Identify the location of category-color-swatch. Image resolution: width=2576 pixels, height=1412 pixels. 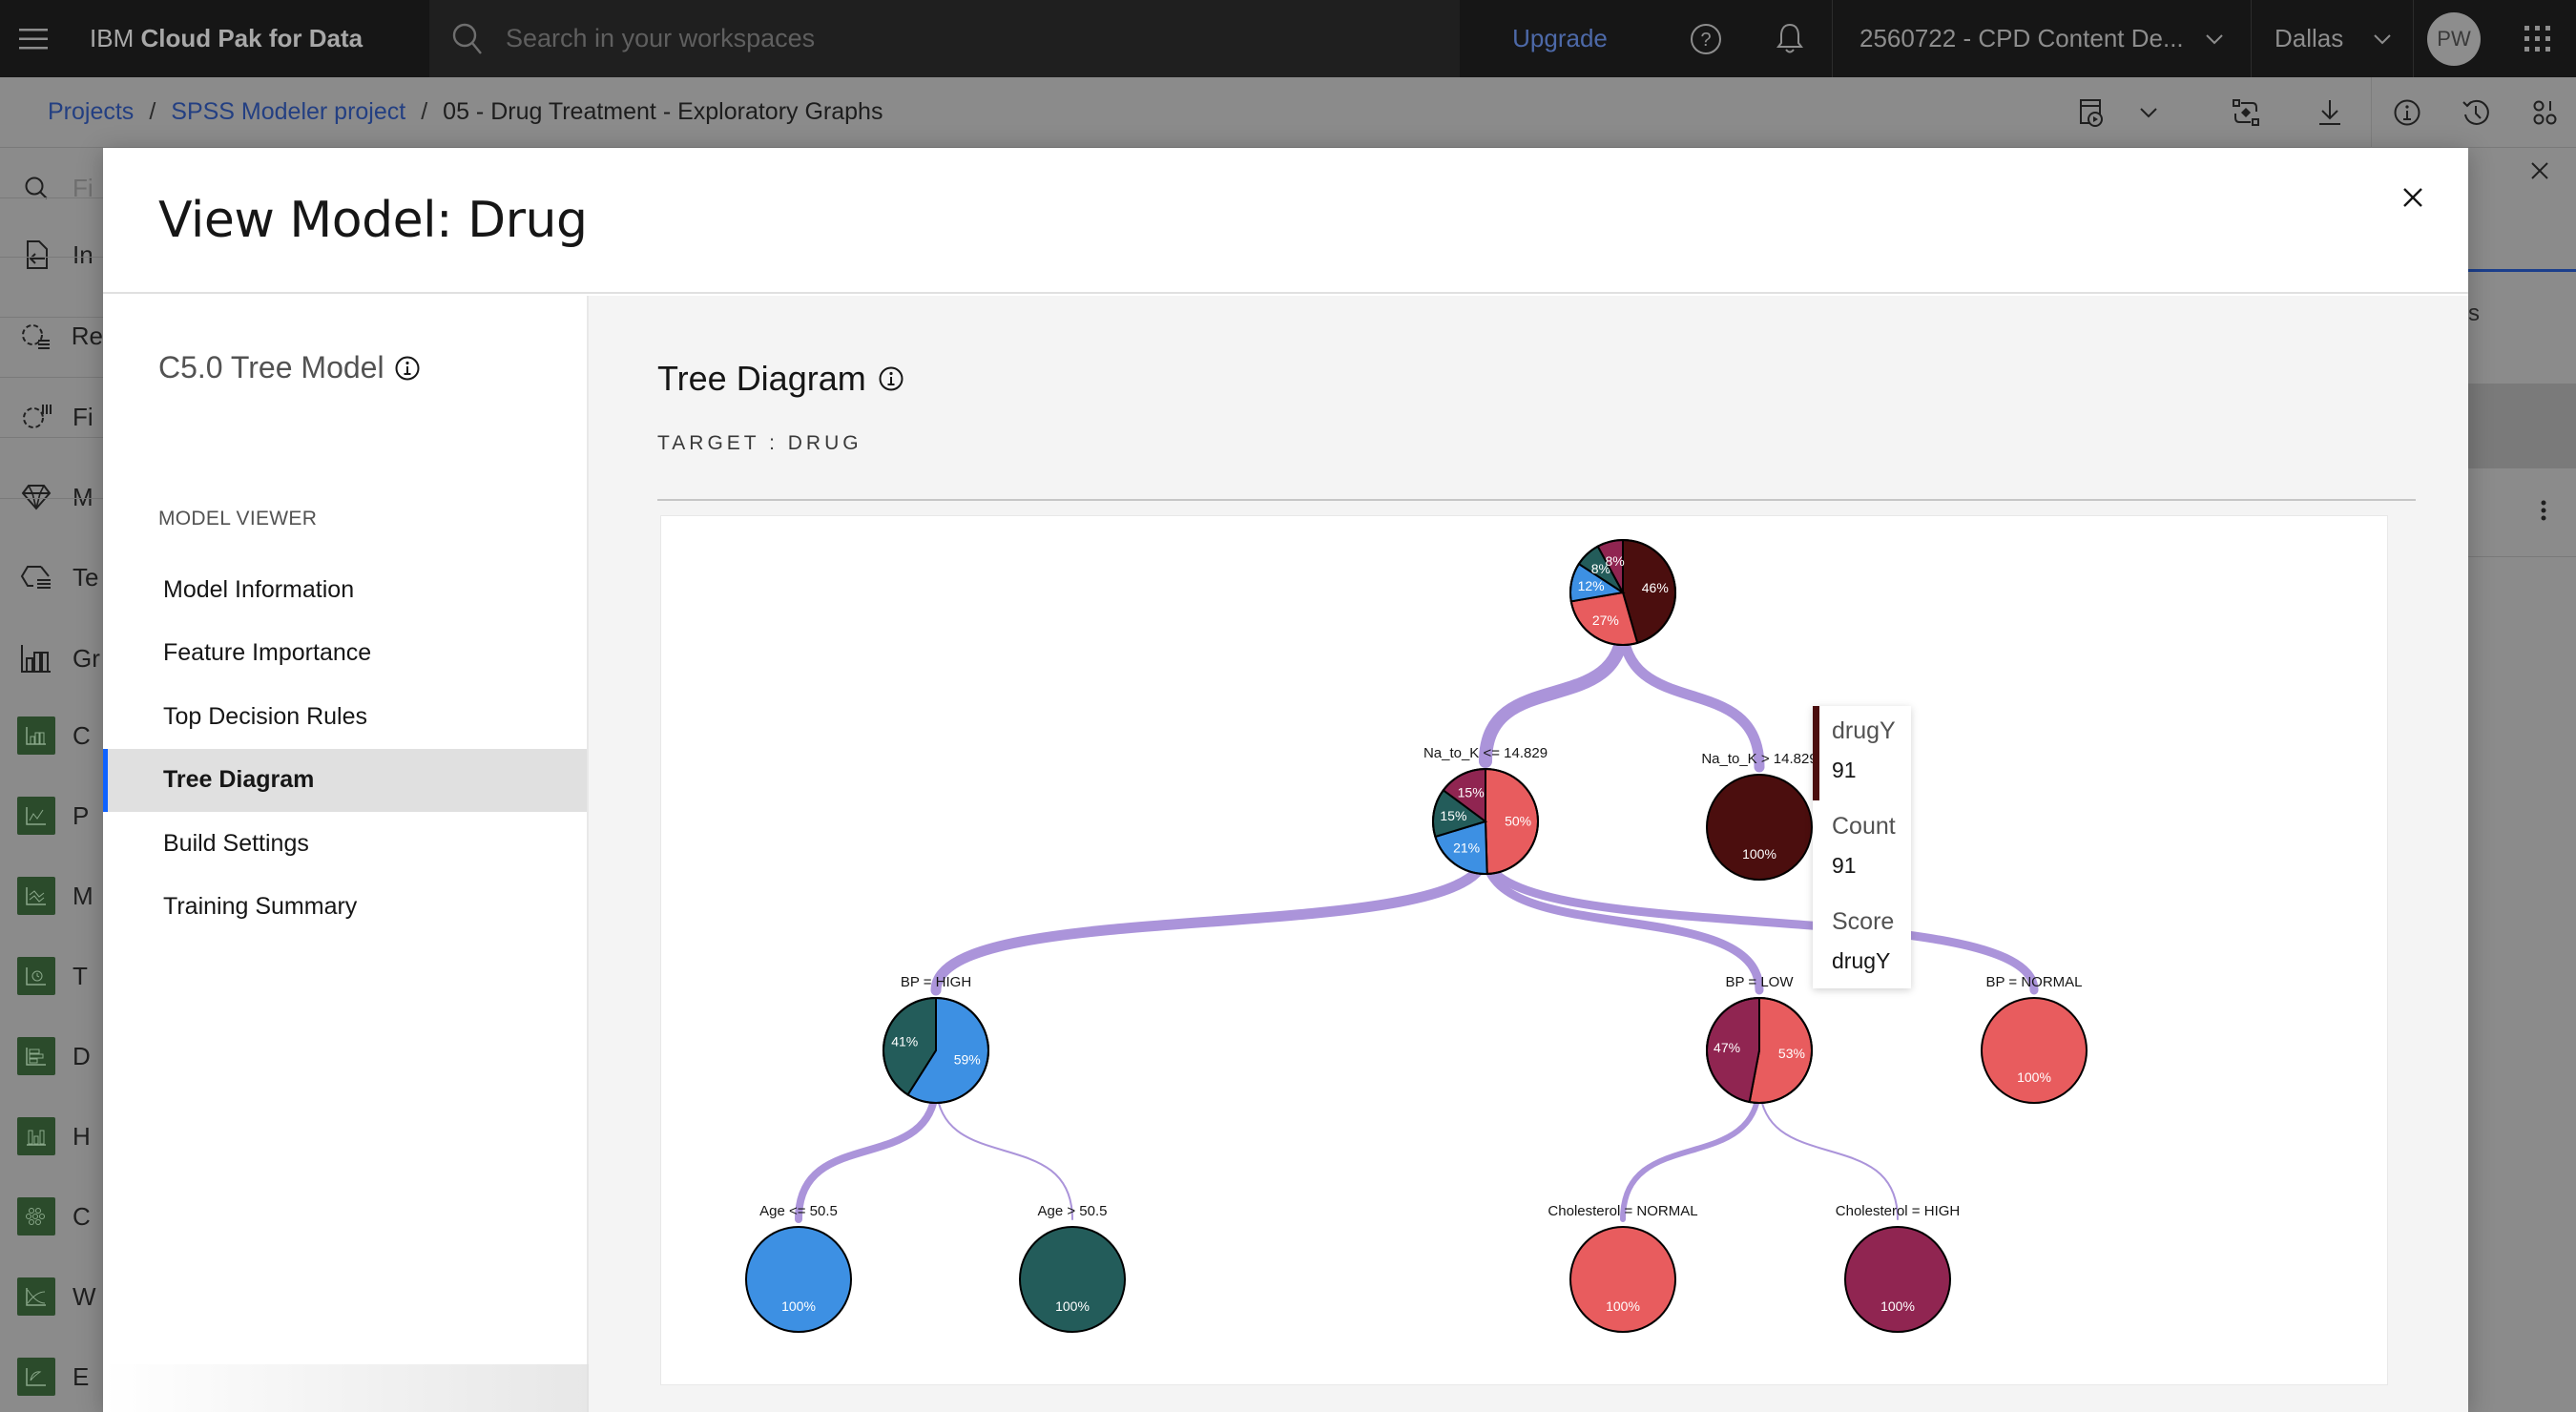
(1816, 753).